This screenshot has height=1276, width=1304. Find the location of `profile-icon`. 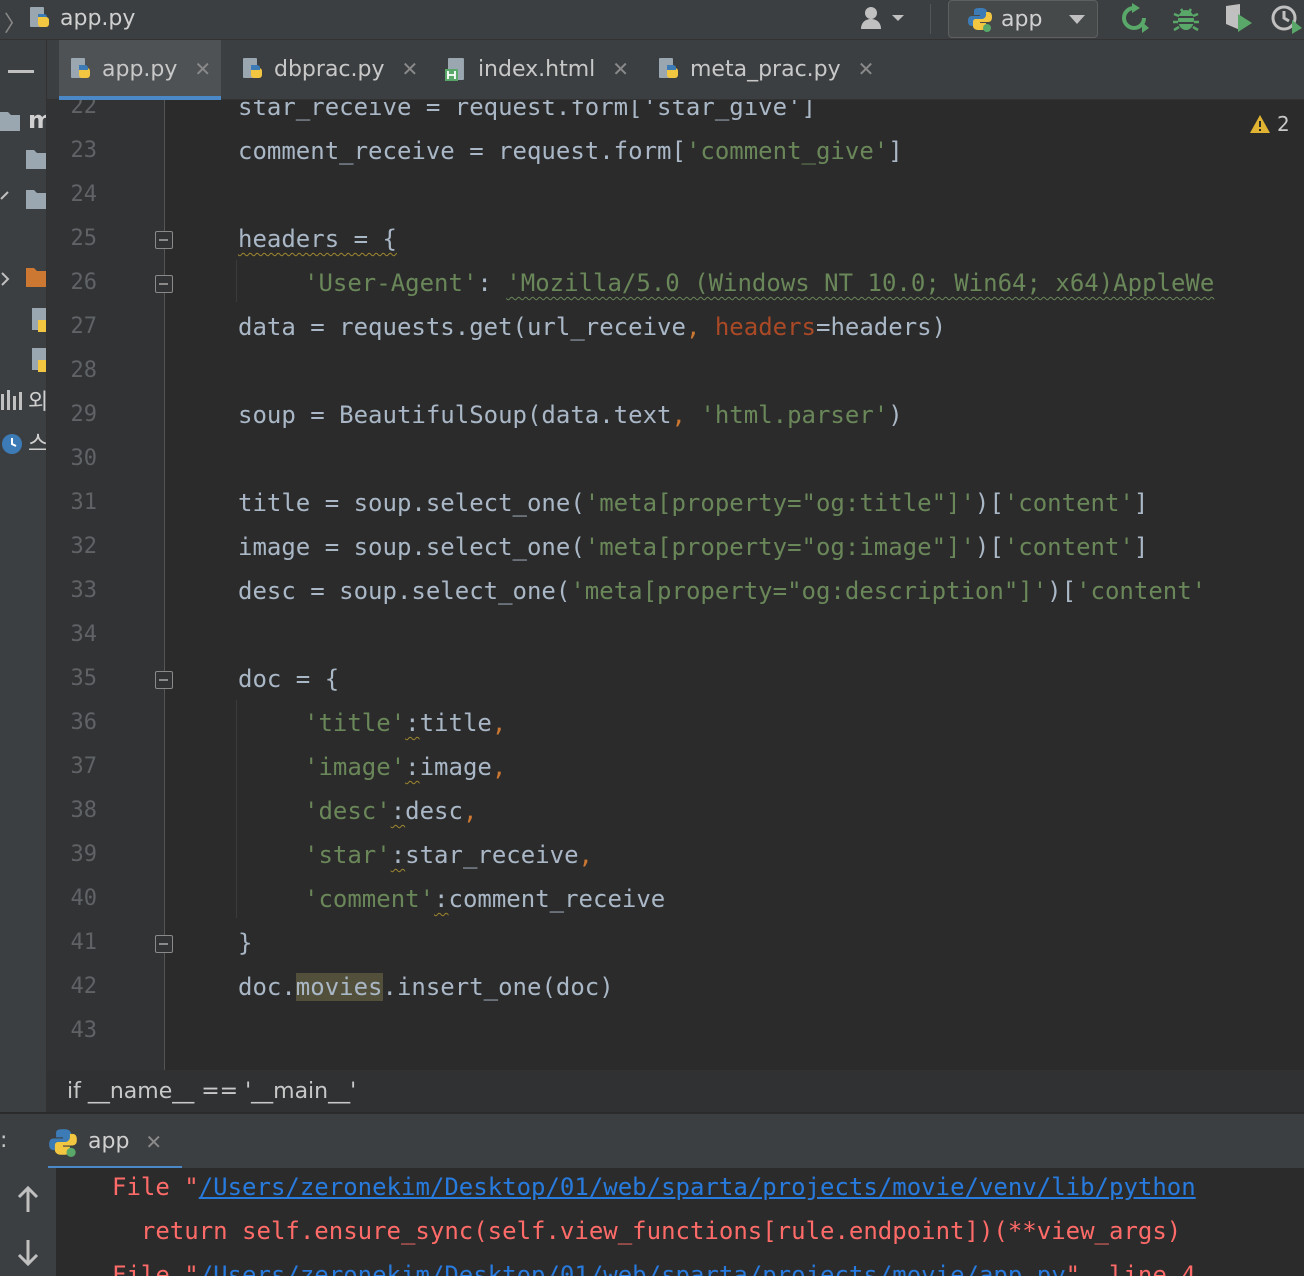

profile-icon is located at coordinates (1286, 18).